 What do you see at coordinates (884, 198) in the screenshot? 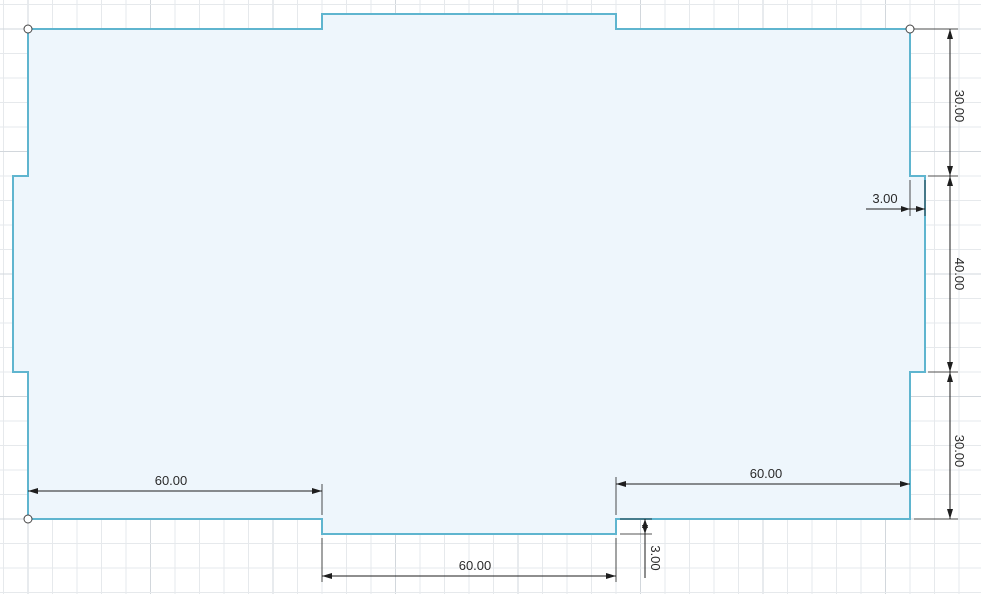
I see `dimension-right-tab-depth-label: 3.00` at bounding box center [884, 198].